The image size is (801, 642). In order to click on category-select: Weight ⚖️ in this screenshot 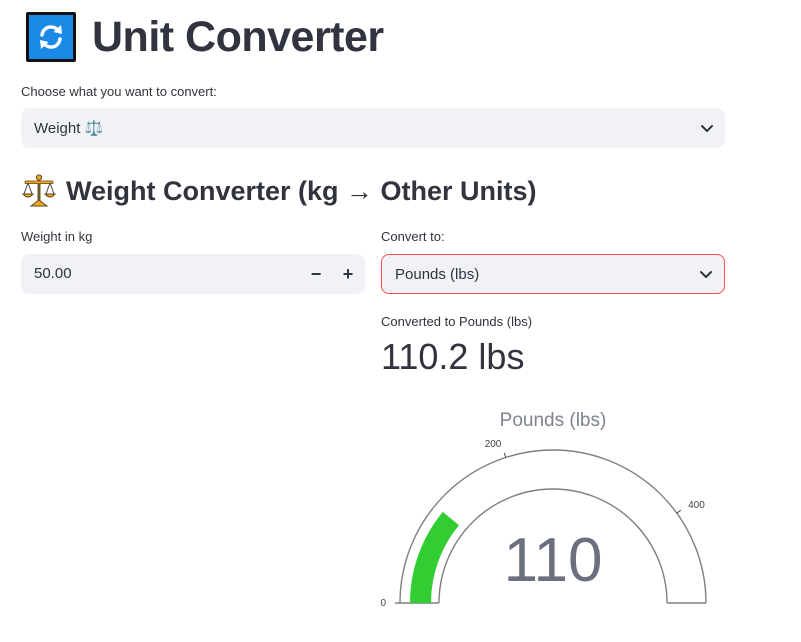, I will do `click(373, 128)`.